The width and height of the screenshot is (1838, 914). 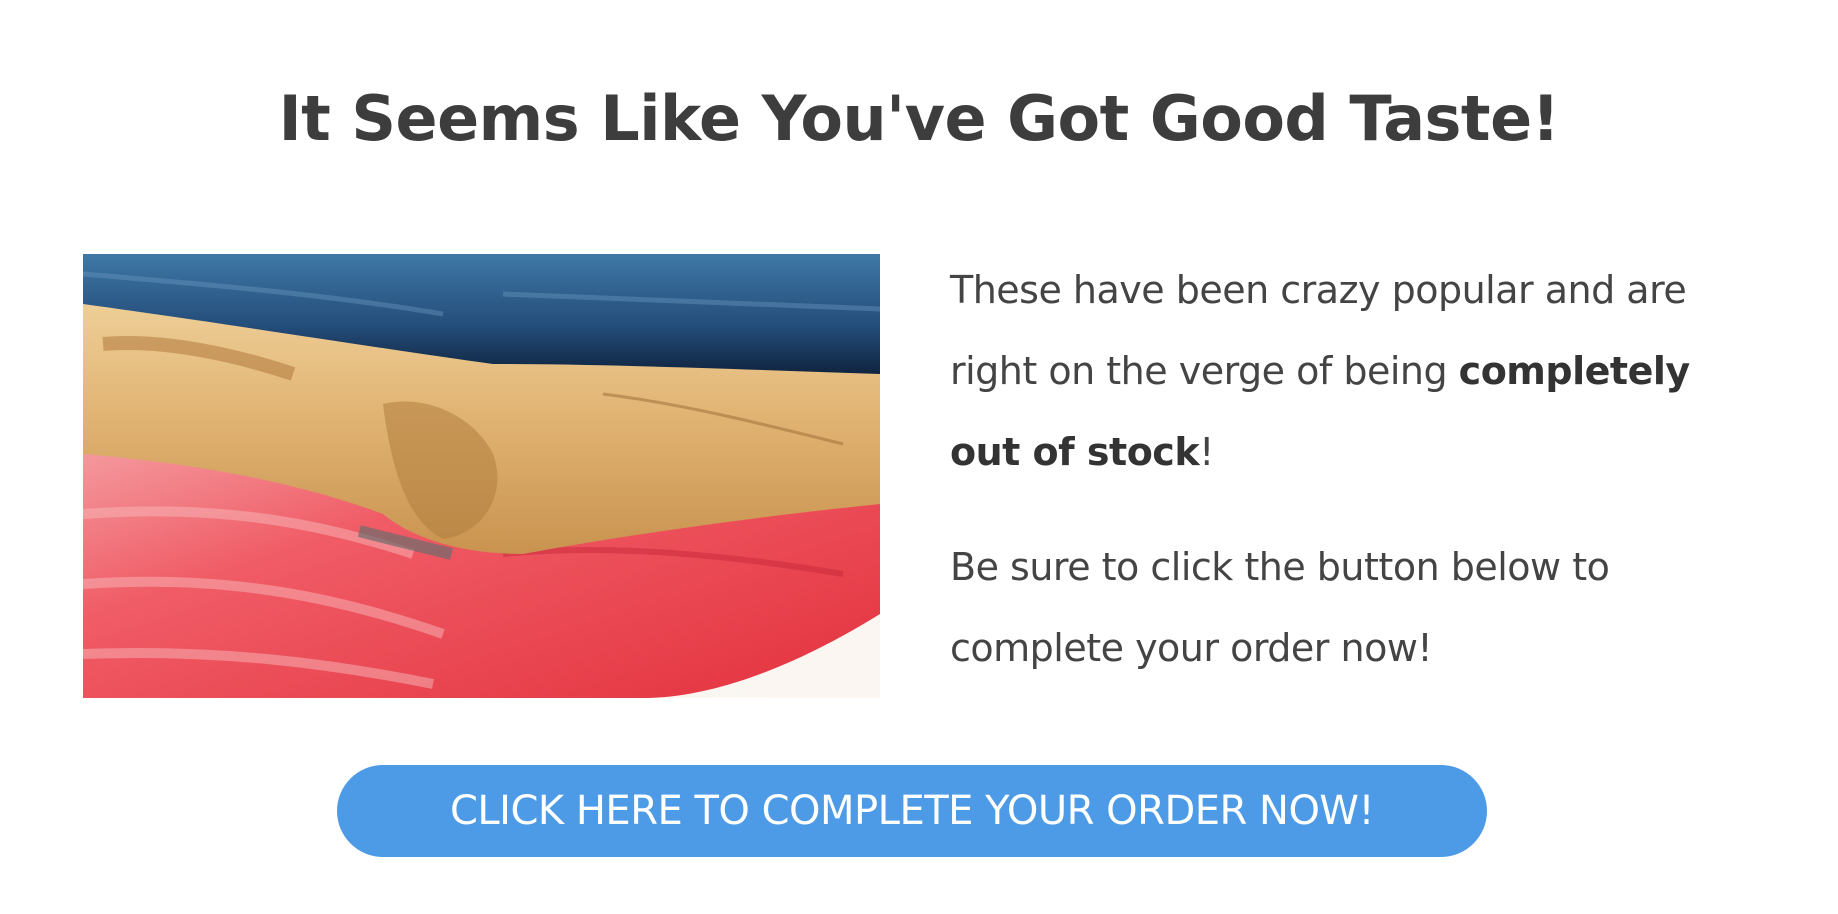 What do you see at coordinates (919, 118) in the screenshot?
I see `page-headline: It Seems Like You've Got Good Taste!` at bounding box center [919, 118].